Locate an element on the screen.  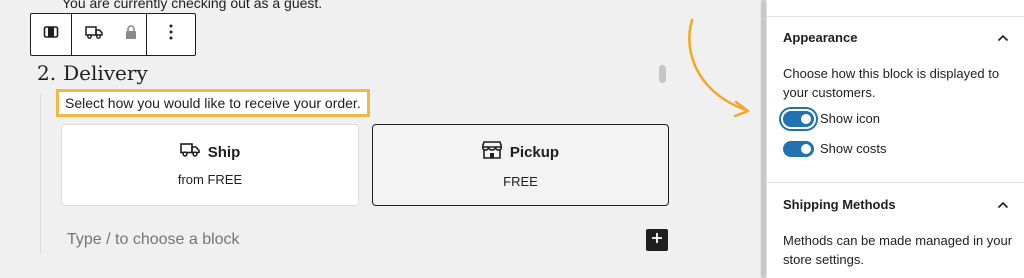
block-style-icon is located at coordinates (51, 34).